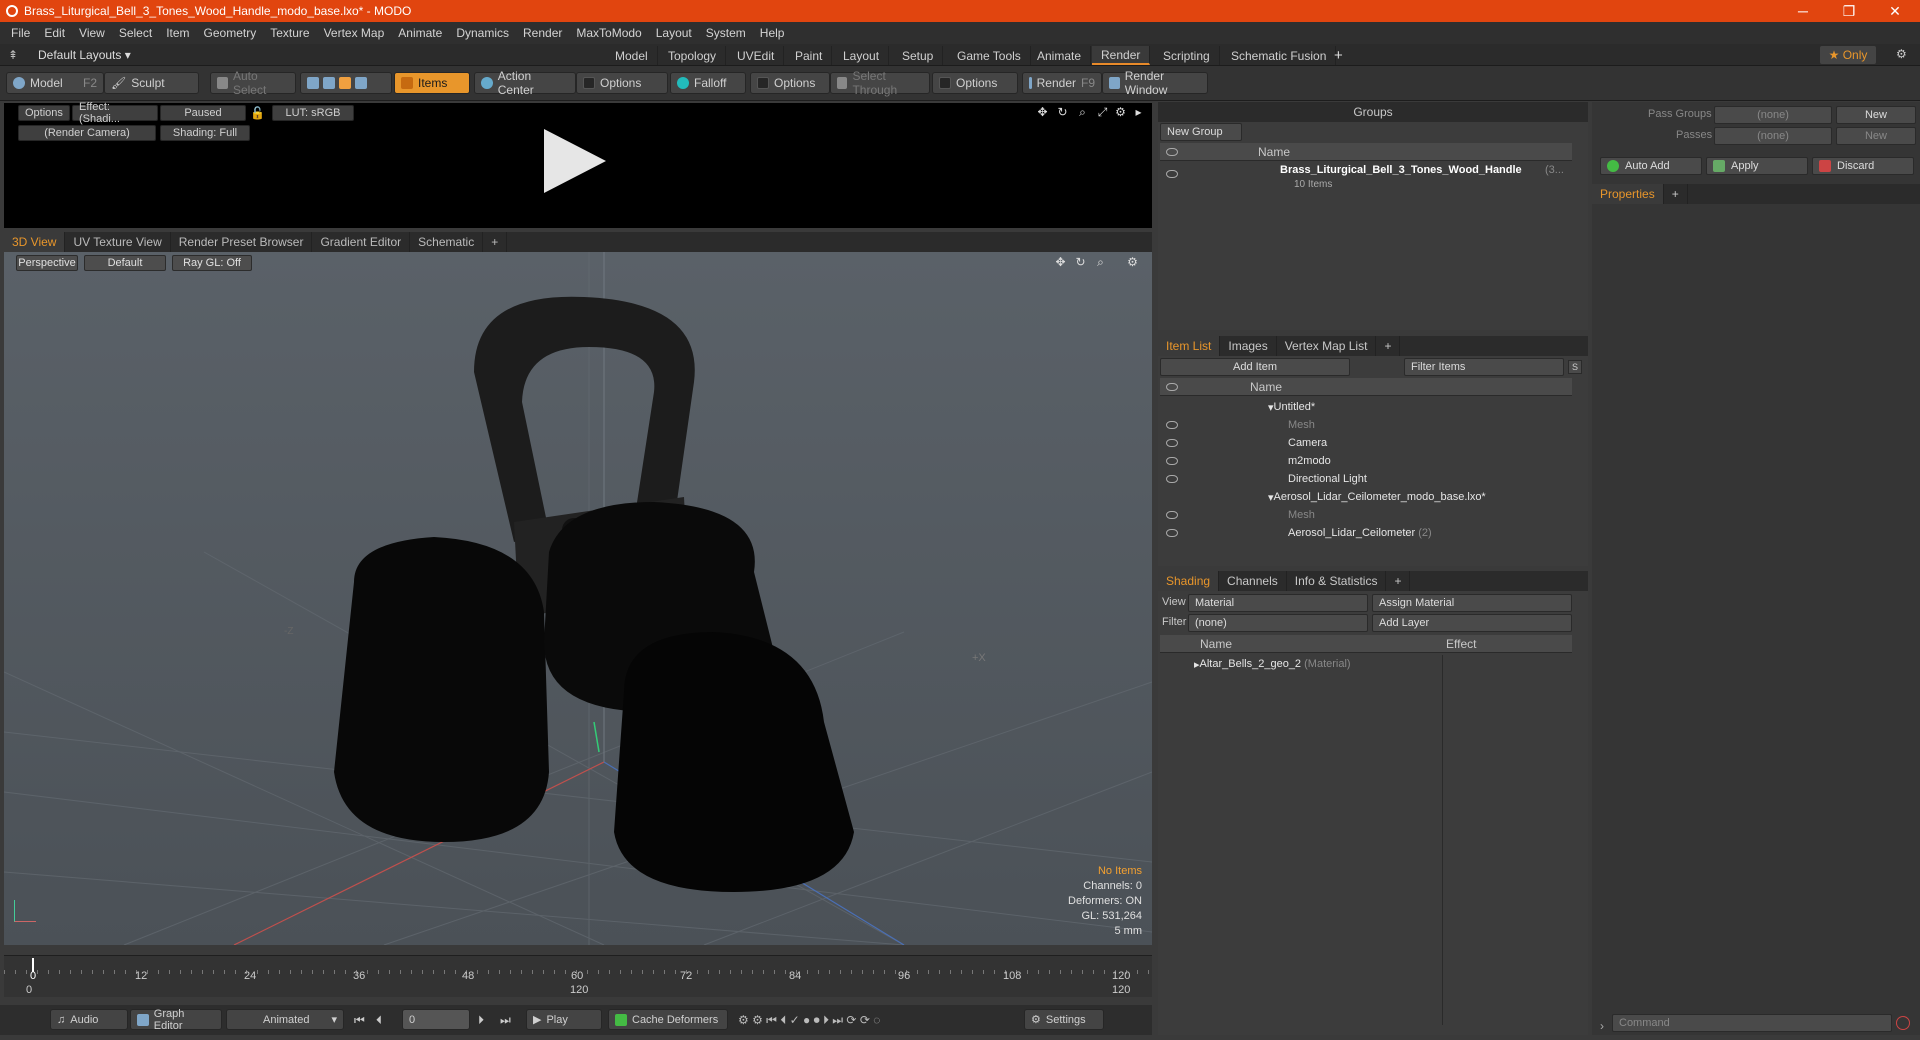  I want to click on frame-input: 0, so click(436, 1019).